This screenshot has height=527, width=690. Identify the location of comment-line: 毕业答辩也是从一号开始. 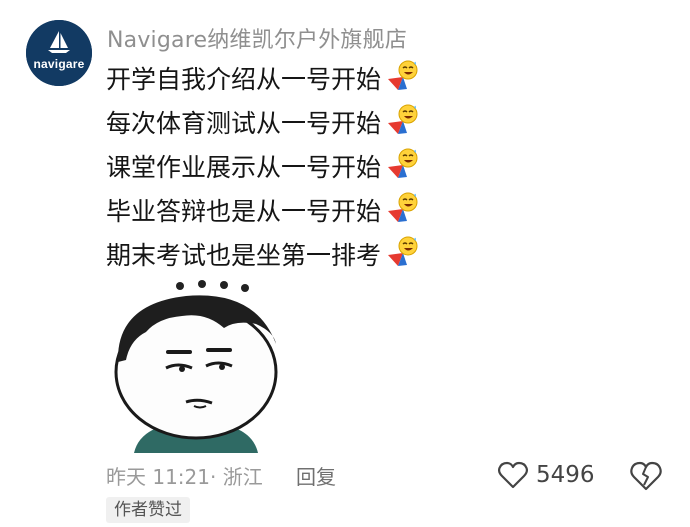
(296, 210).